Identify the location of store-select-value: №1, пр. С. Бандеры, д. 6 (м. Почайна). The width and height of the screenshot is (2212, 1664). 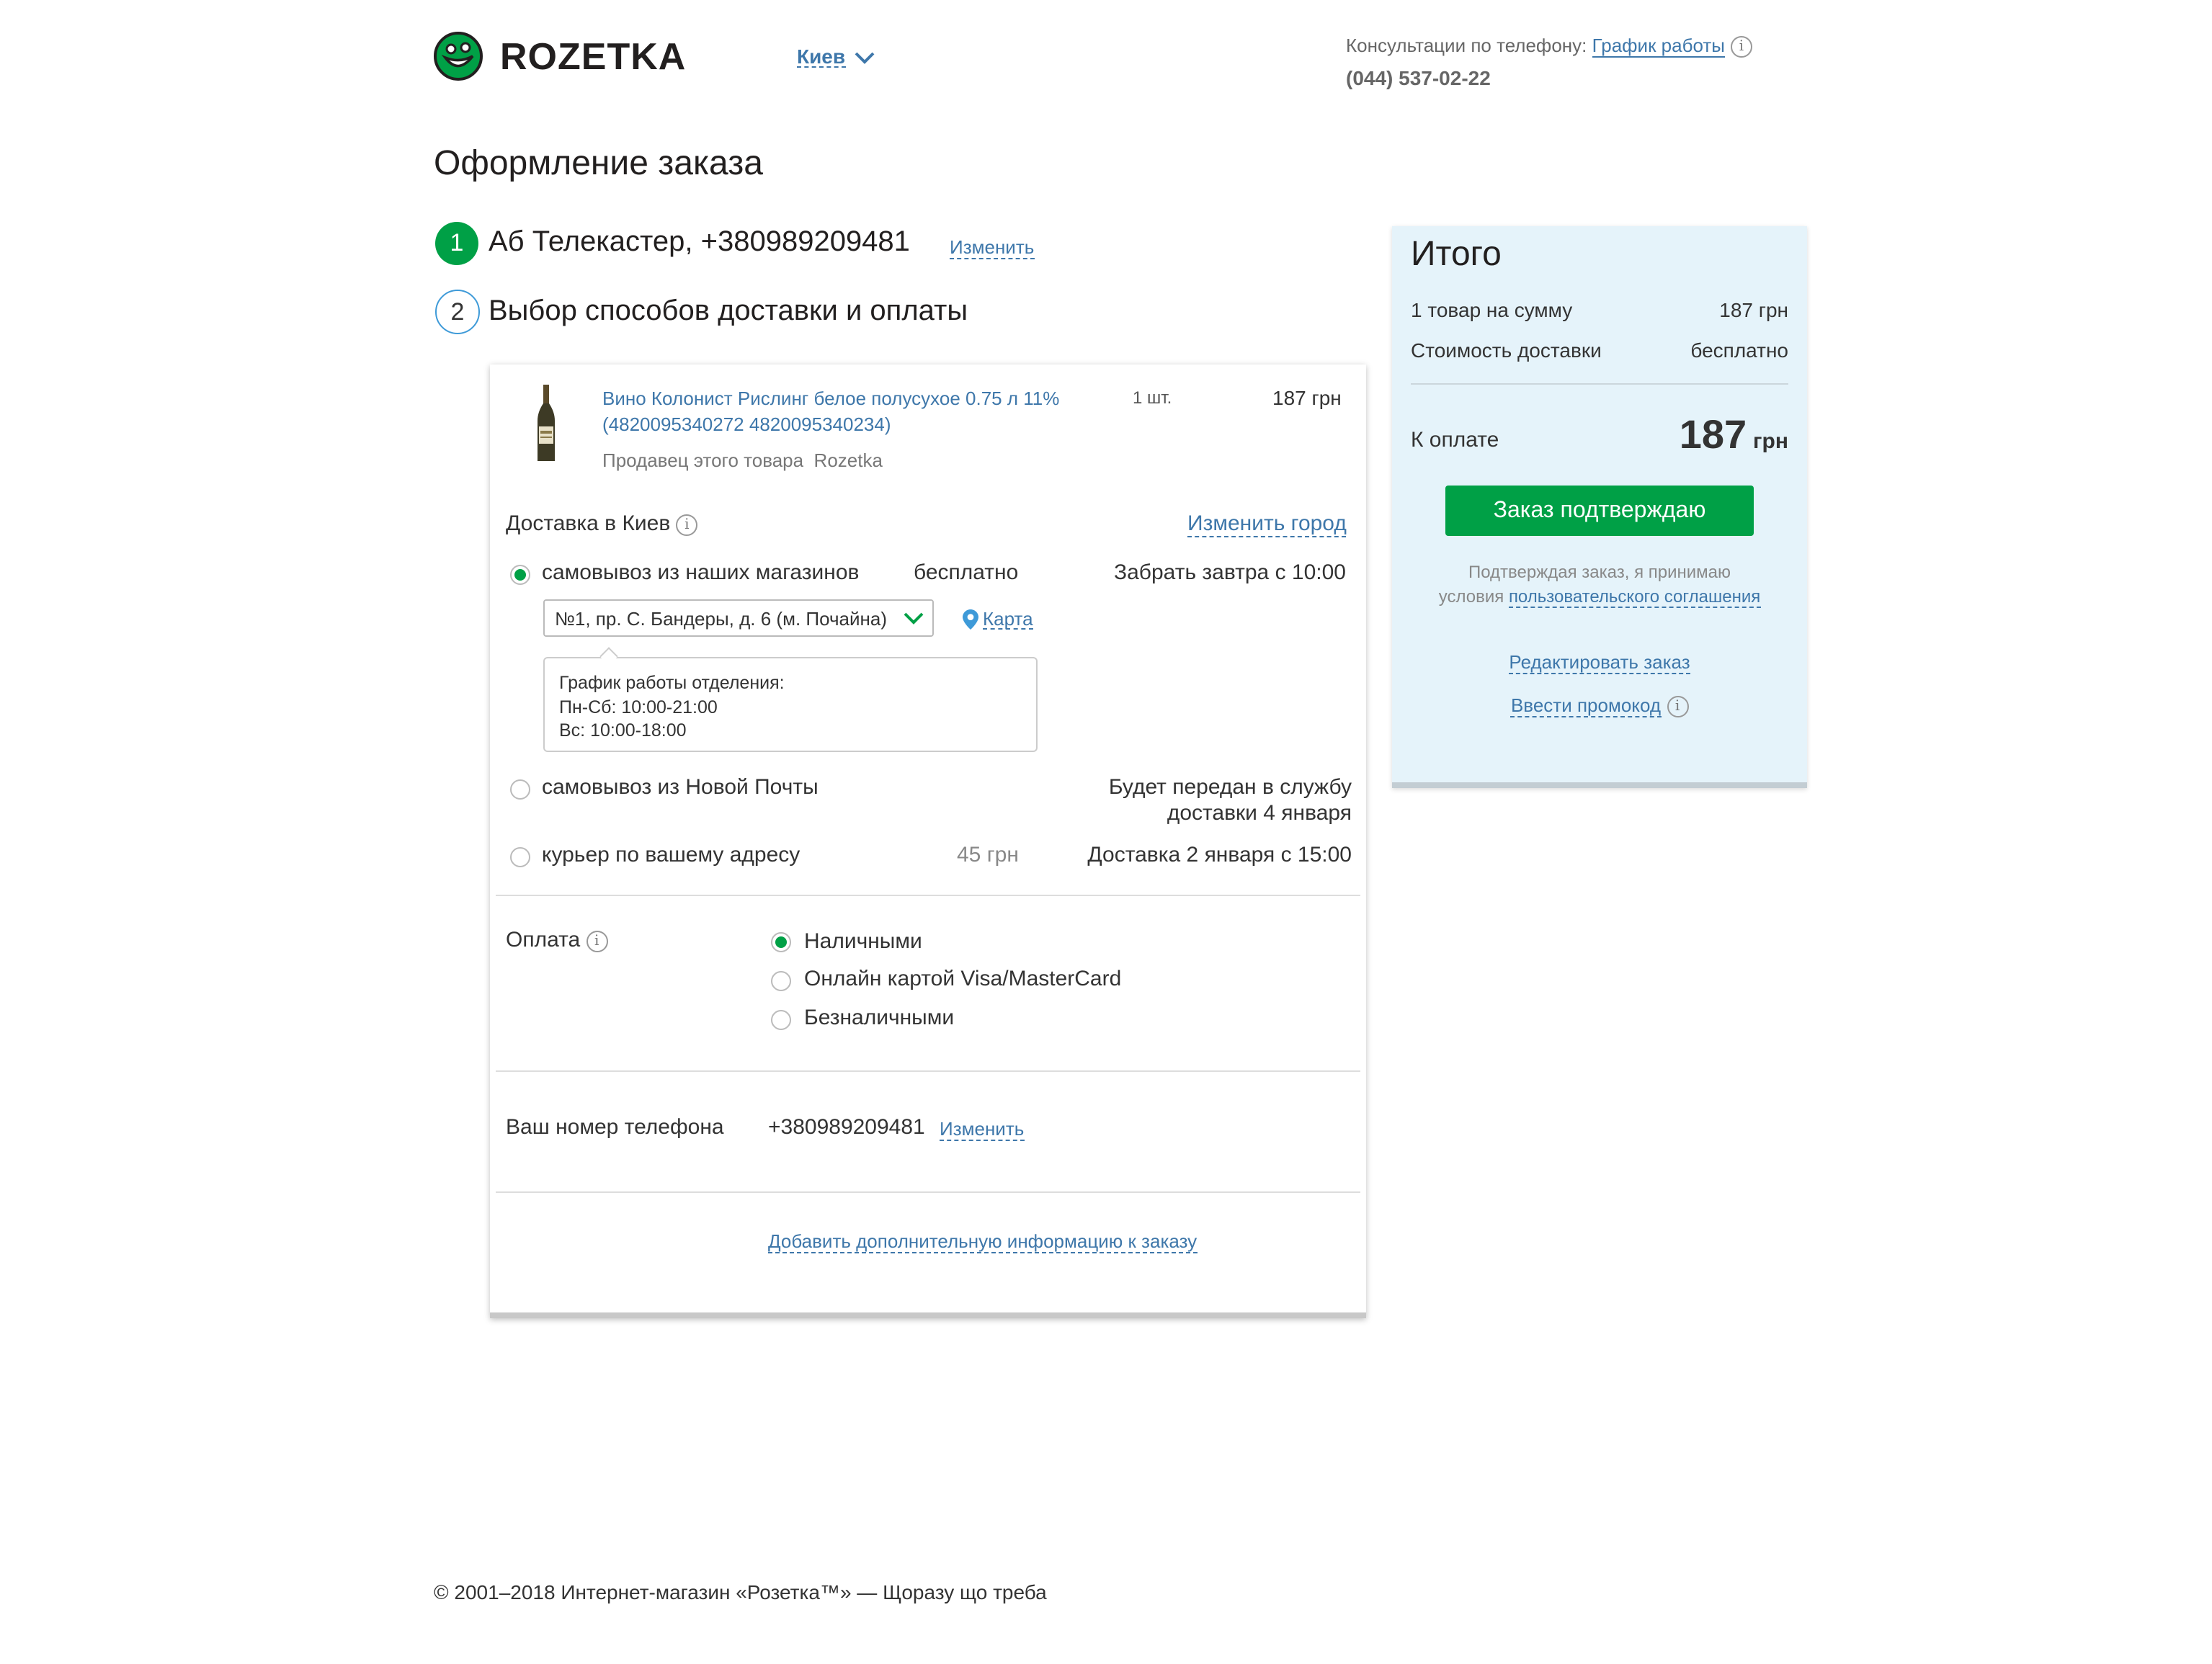
(721, 619).